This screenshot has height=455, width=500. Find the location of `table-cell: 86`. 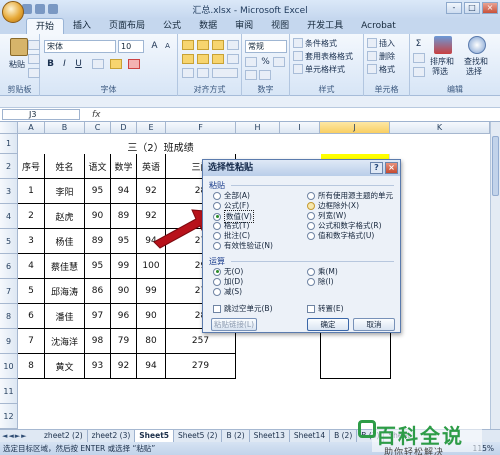

table-cell: 86 is located at coordinates (98, 291).